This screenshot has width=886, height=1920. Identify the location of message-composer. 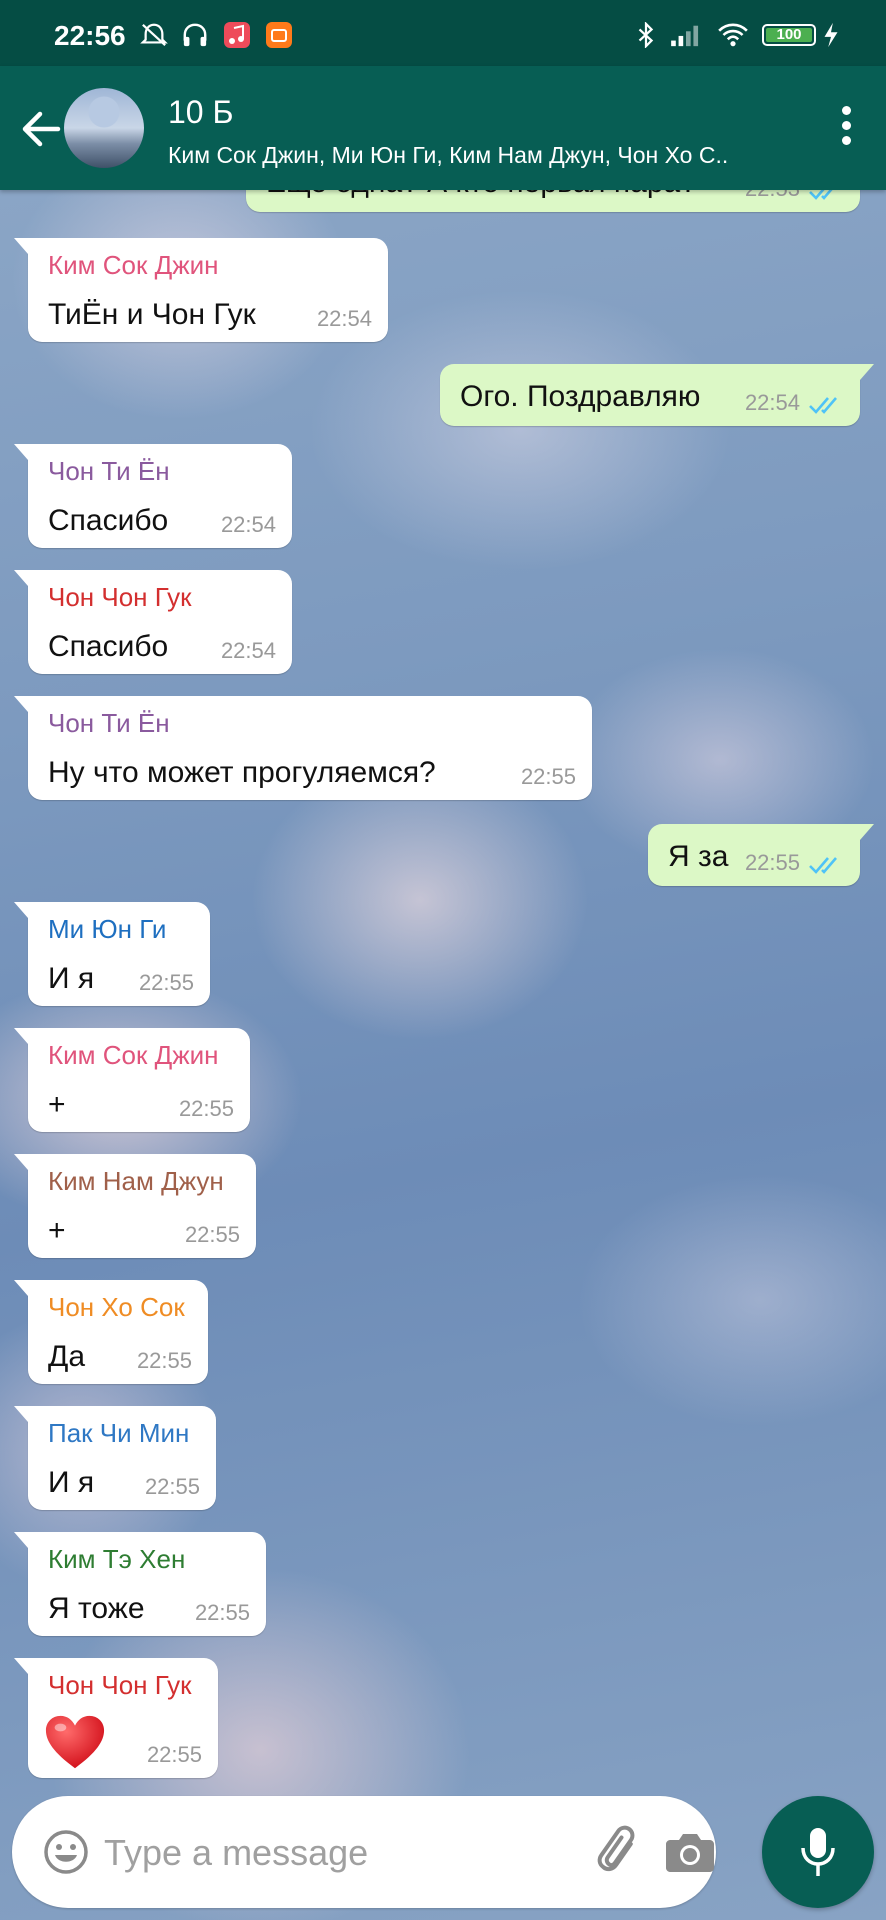
(364, 1852).